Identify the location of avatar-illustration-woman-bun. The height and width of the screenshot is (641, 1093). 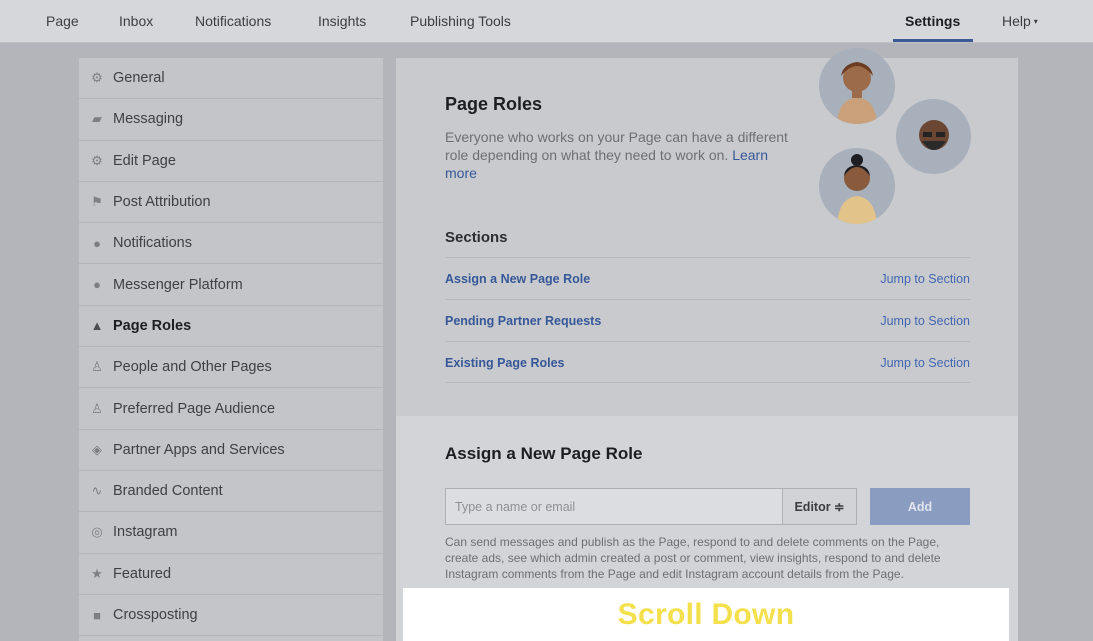
(857, 186).